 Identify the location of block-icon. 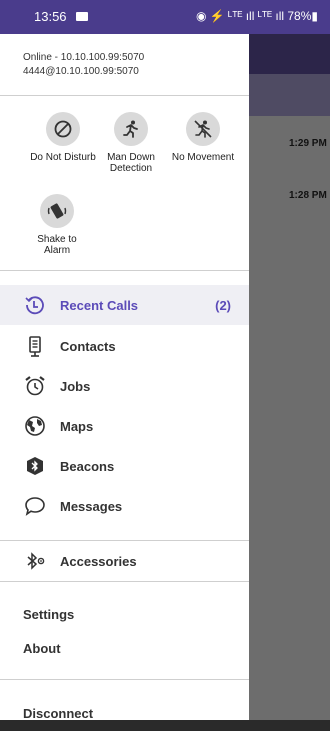
(63, 129).